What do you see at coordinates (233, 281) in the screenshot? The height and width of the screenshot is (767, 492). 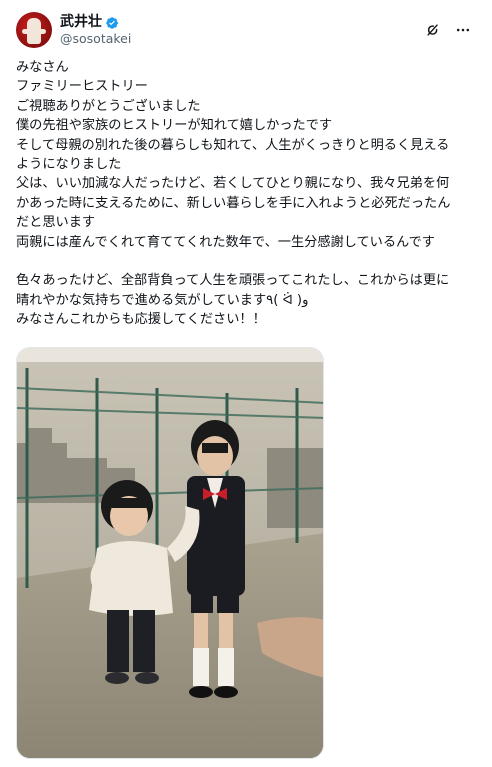 I see `post-text-line: 色々あったけど、全部背負って人生を頑張ってこれたし、これからは更に` at bounding box center [233, 281].